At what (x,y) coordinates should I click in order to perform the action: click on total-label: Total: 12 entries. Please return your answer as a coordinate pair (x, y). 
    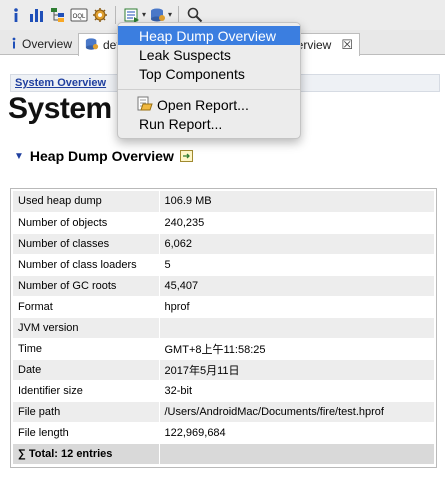
    Looking at the image, I should click on (70, 453).